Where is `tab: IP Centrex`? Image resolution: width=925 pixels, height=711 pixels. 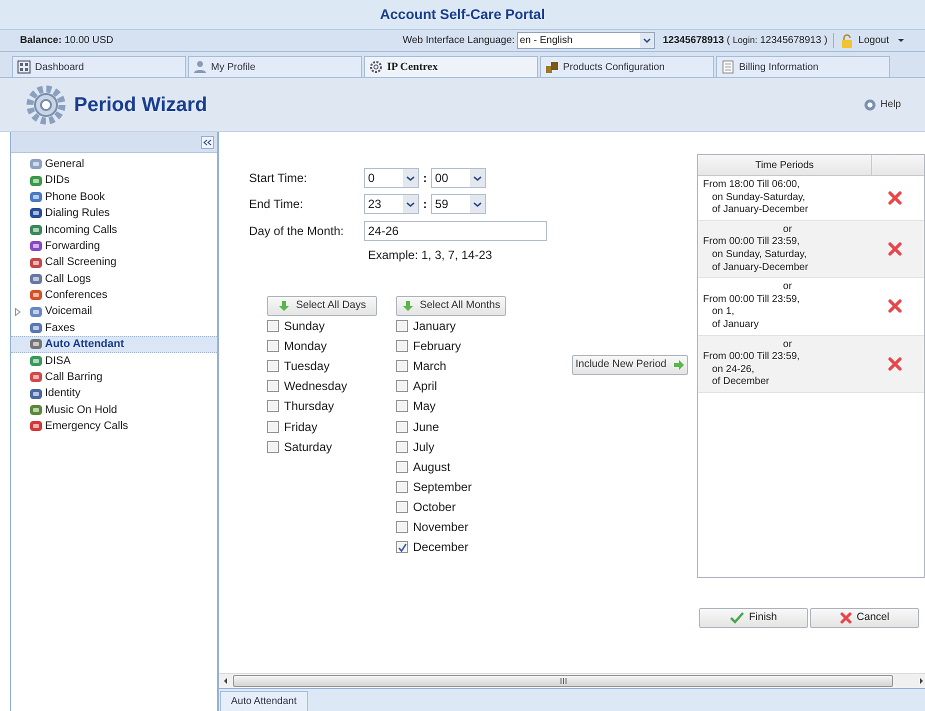 tab: IP Centrex is located at coordinates (451, 66).